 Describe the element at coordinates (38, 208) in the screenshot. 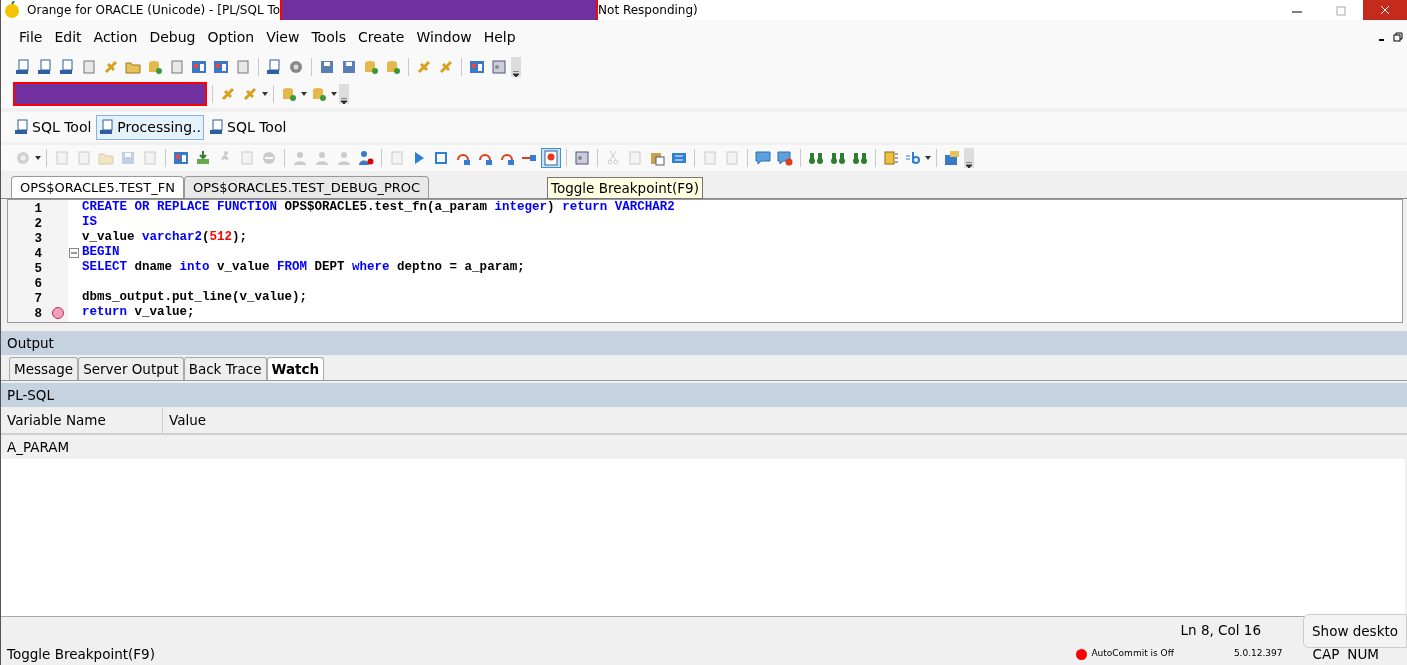

I see `line-number: 1` at that location.